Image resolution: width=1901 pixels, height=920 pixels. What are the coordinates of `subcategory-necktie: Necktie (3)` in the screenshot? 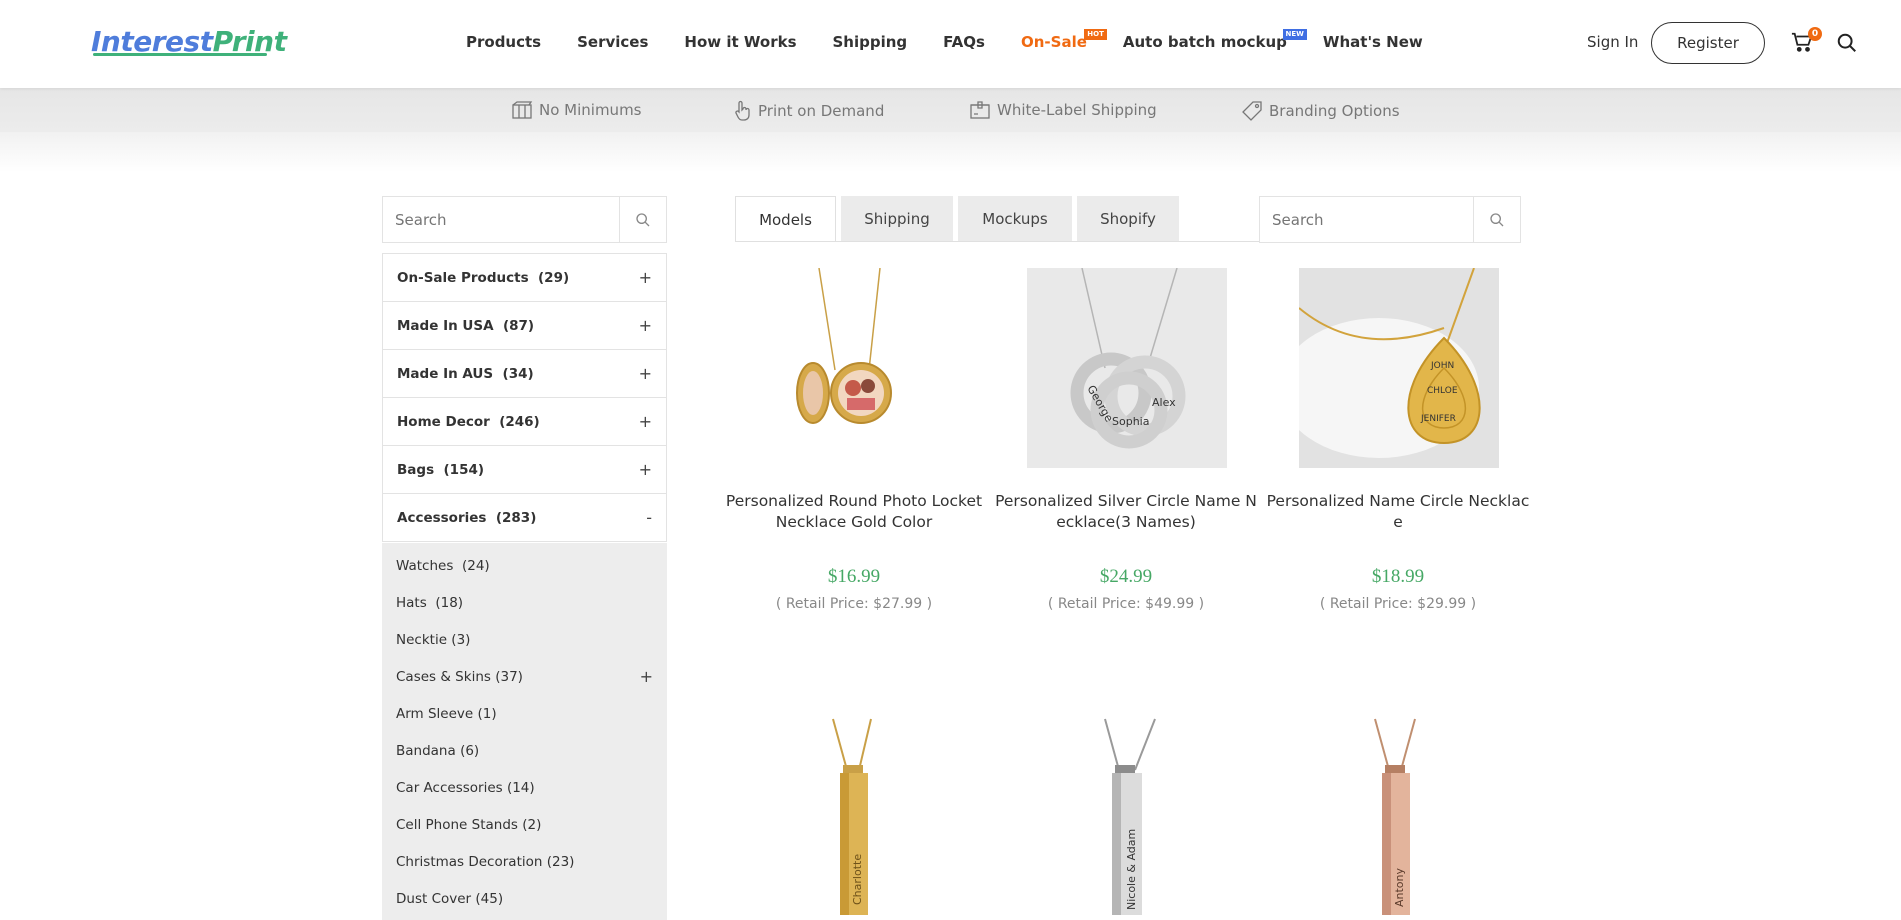 It's located at (524, 639).